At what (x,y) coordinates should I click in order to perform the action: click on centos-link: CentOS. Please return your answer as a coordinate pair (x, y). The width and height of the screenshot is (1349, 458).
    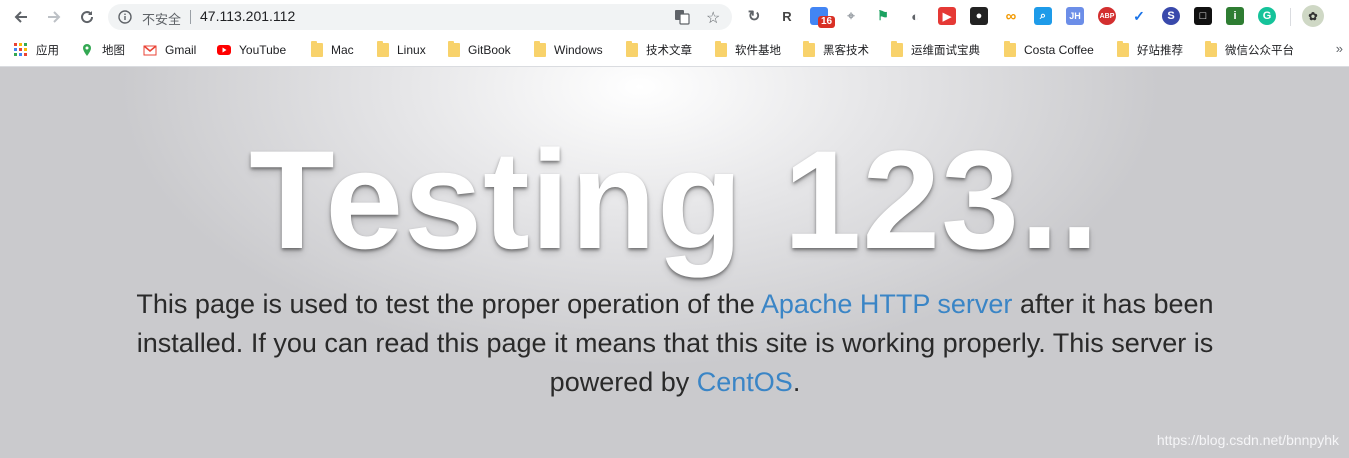
    Looking at the image, I should click on (745, 382).